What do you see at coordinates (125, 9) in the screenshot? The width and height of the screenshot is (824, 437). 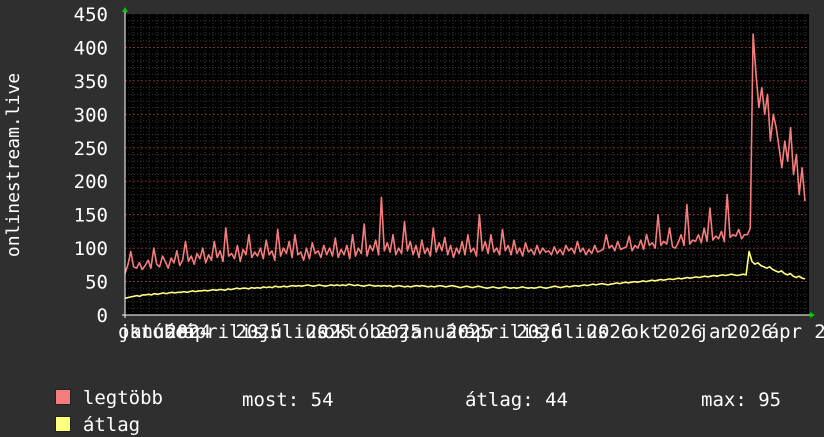 I see `y-axis-arrow` at bounding box center [125, 9].